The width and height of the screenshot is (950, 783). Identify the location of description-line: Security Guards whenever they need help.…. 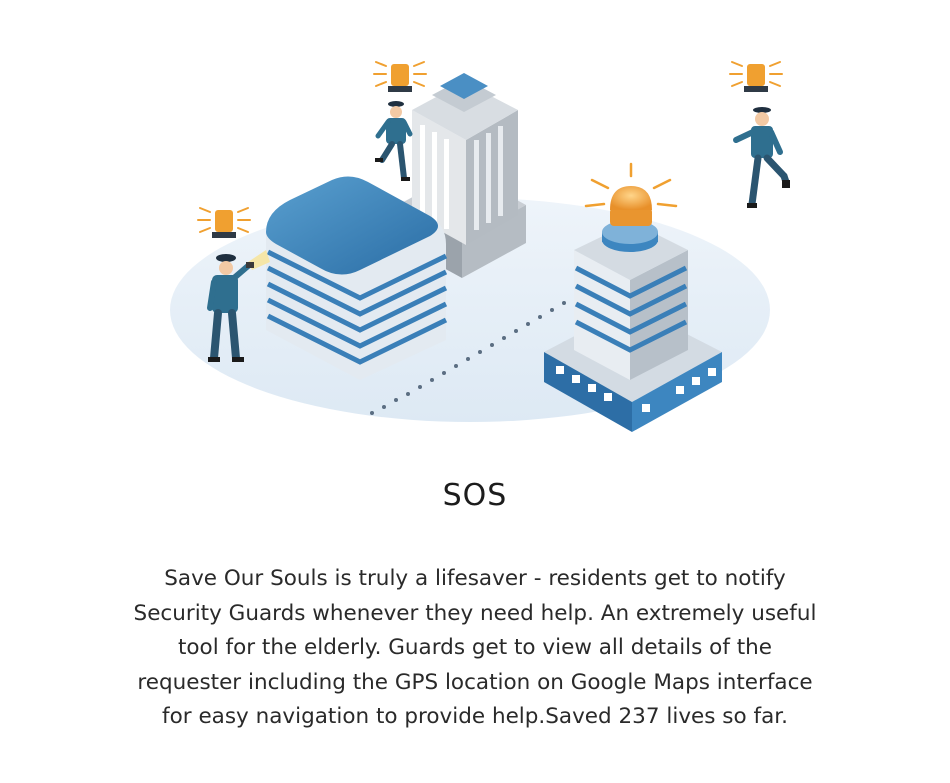
(475, 613).